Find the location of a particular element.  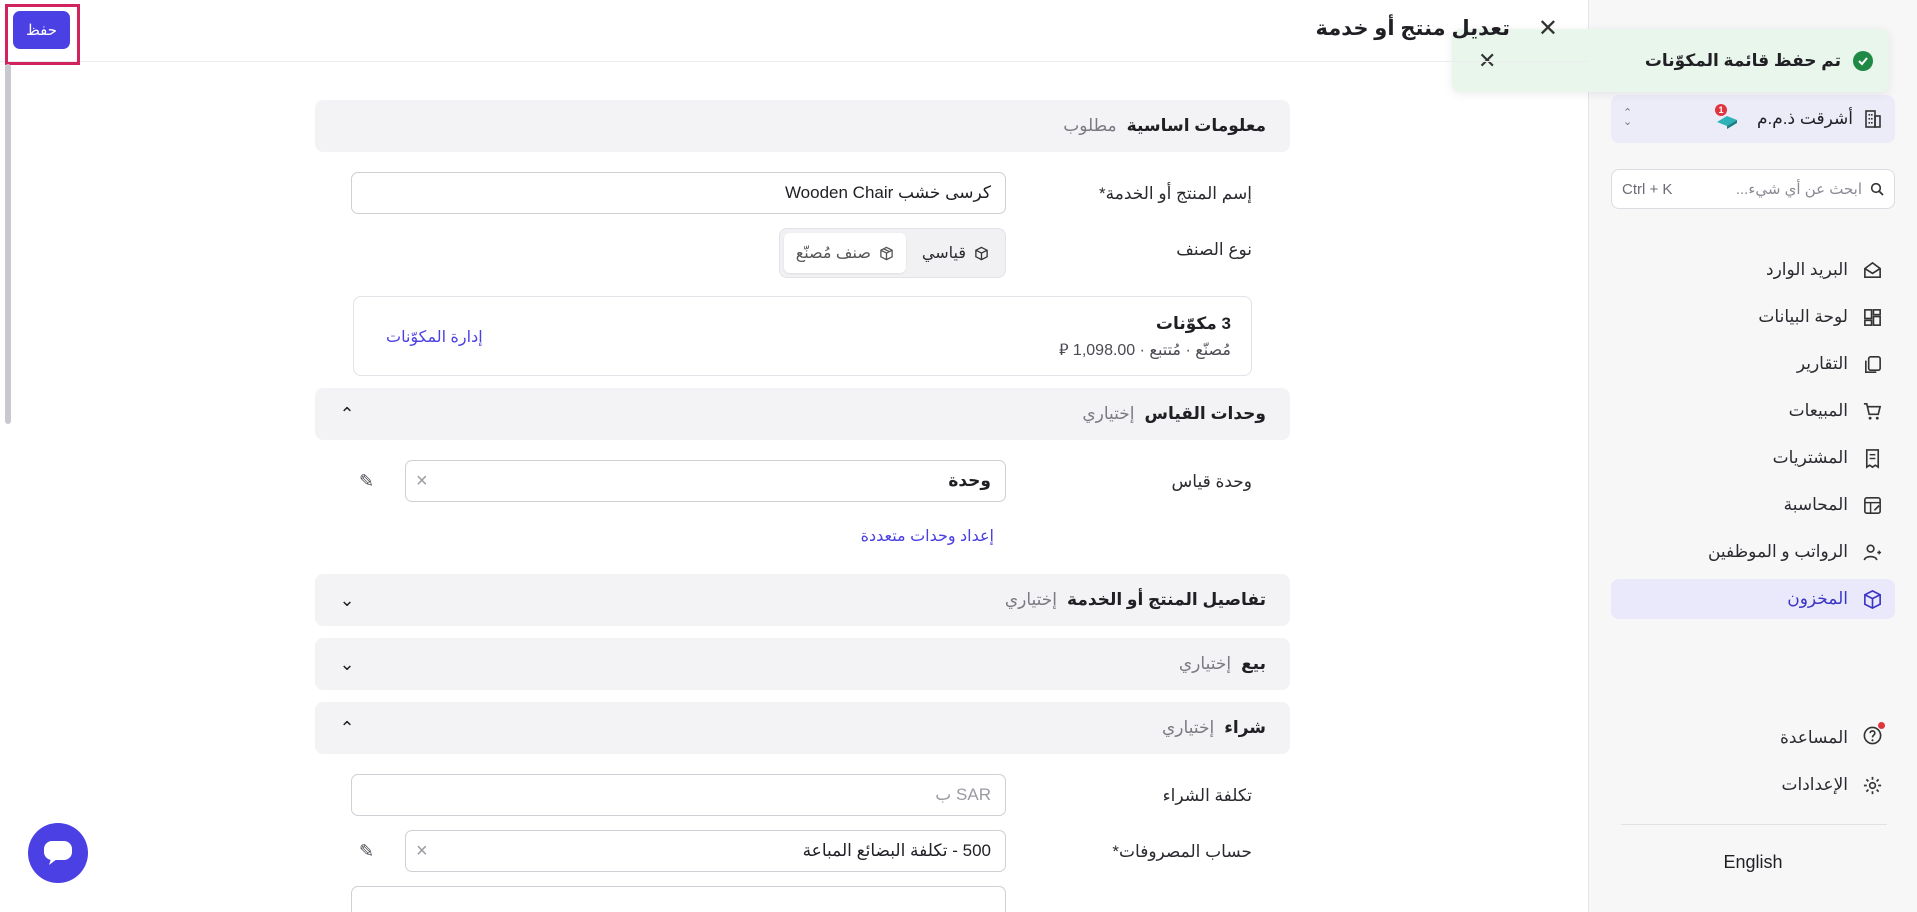

sidebar-item-label: المخزون is located at coordinates (1817, 598).